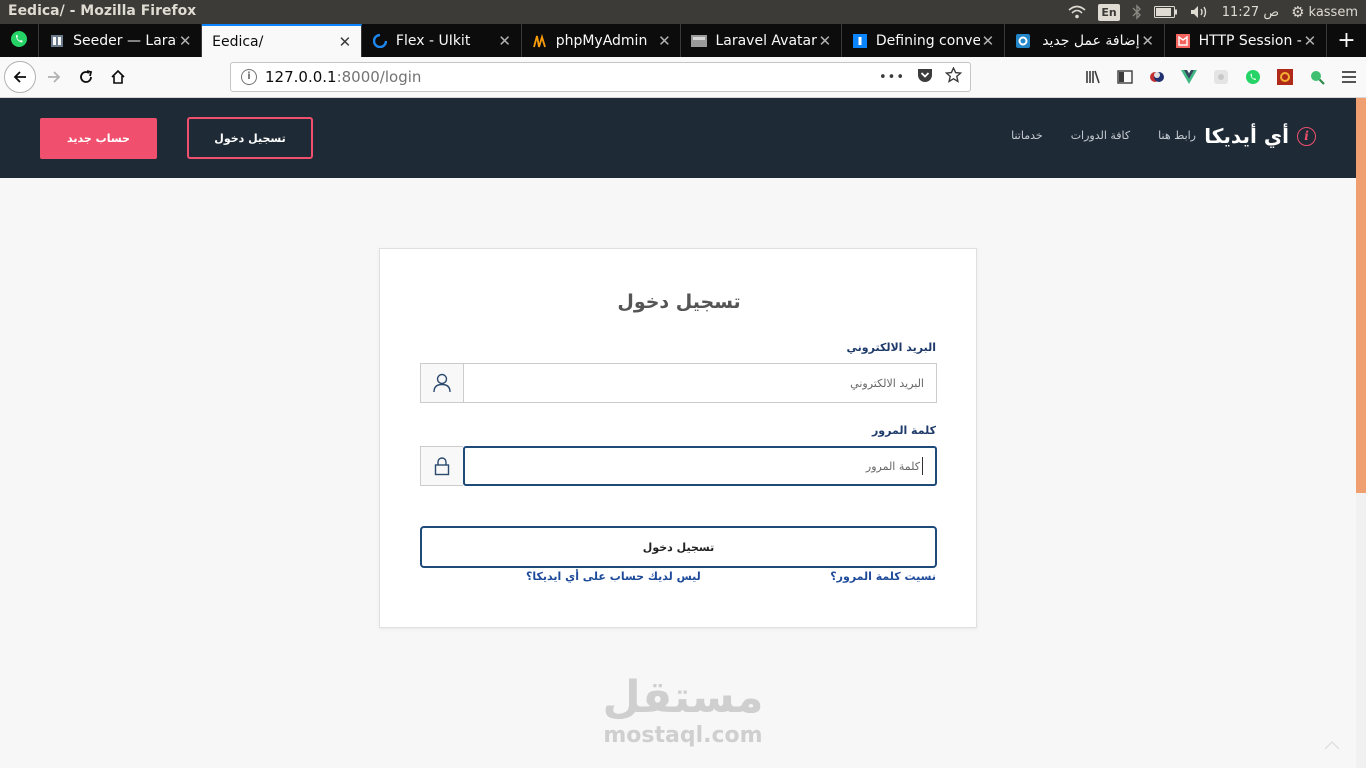 This screenshot has height=768, width=1366. Describe the element at coordinates (953, 76) in the screenshot. I see `bookmark-star-icon` at that location.